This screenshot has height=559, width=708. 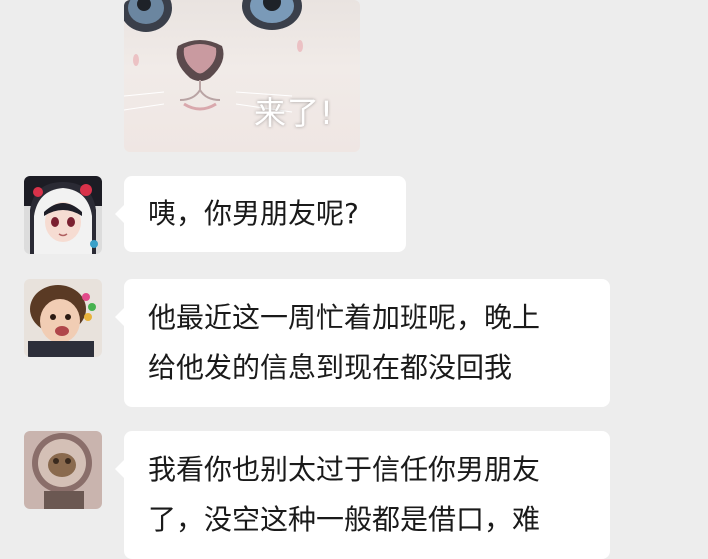 What do you see at coordinates (63, 470) in the screenshot?
I see `cat-mirror-avatar` at bounding box center [63, 470].